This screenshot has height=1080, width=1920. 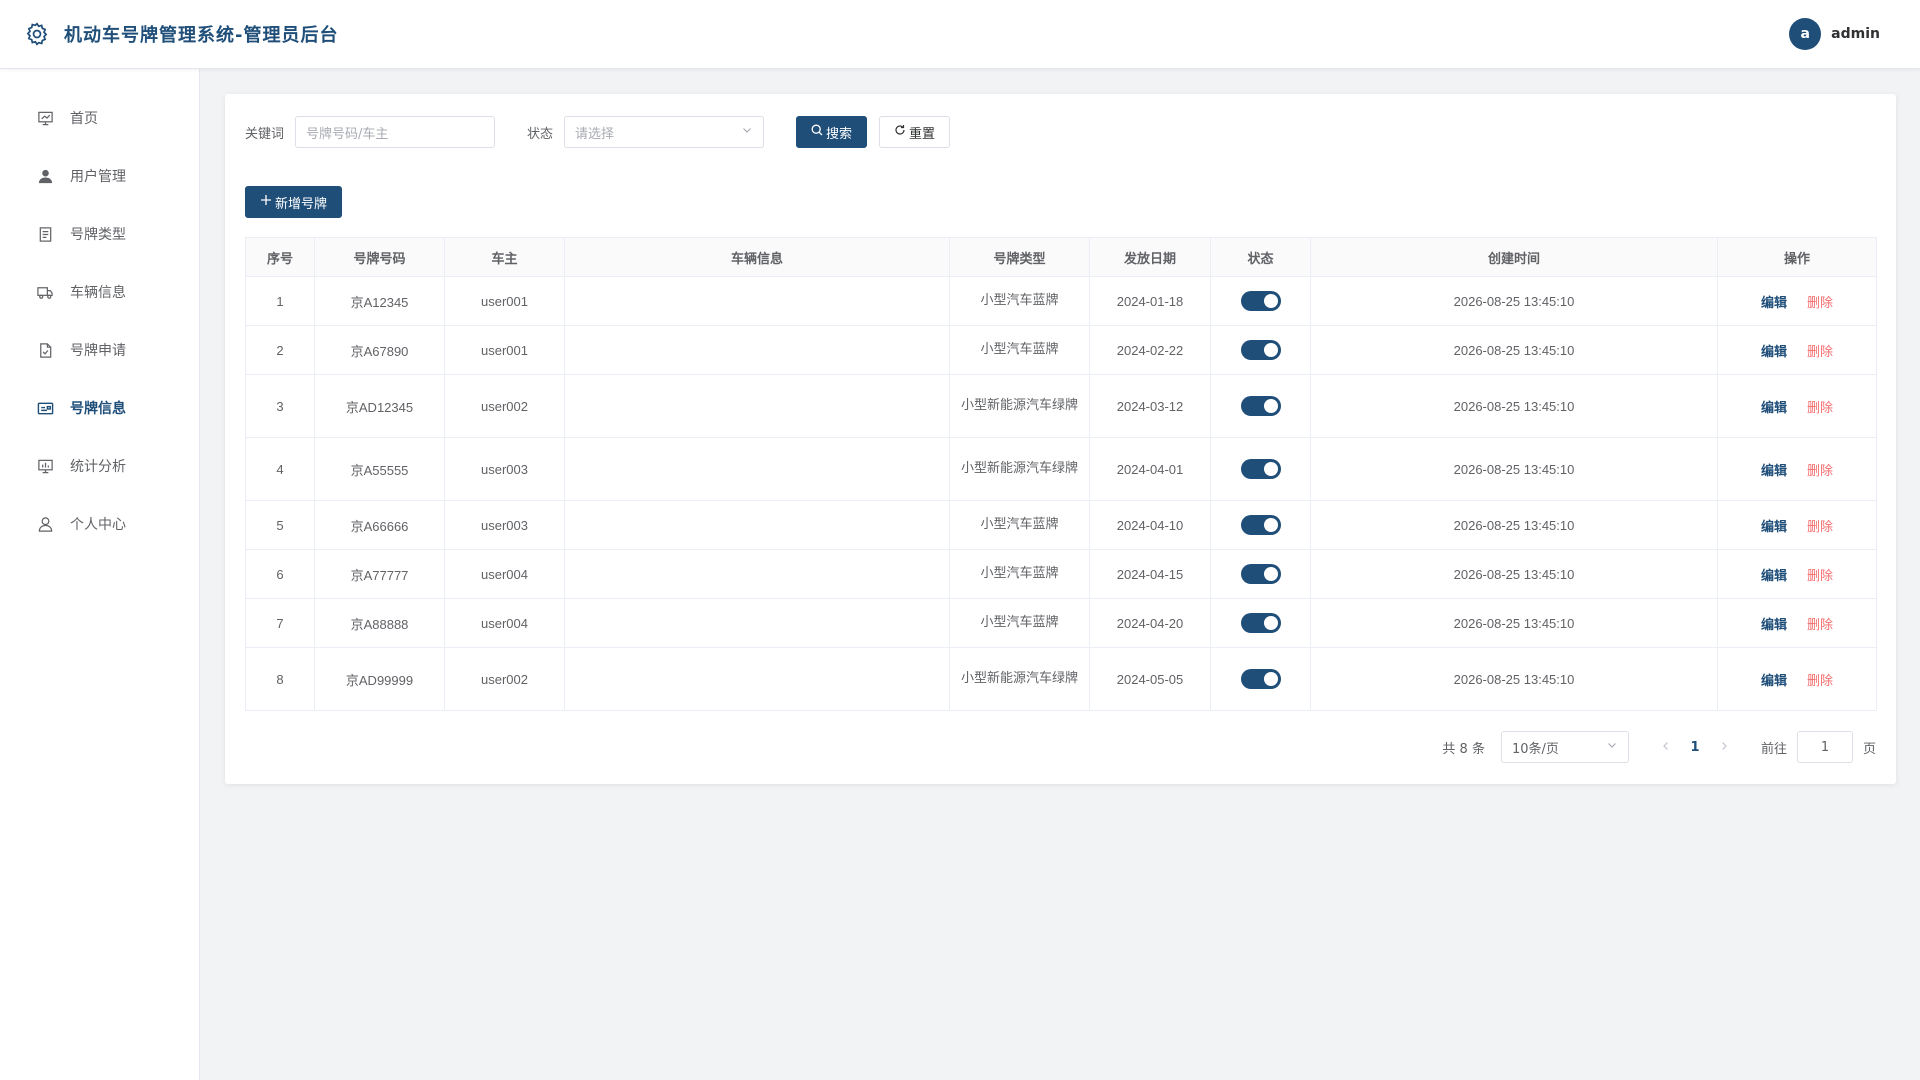 What do you see at coordinates (45, 234) in the screenshot?
I see `document-icon` at bounding box center [45, 234].